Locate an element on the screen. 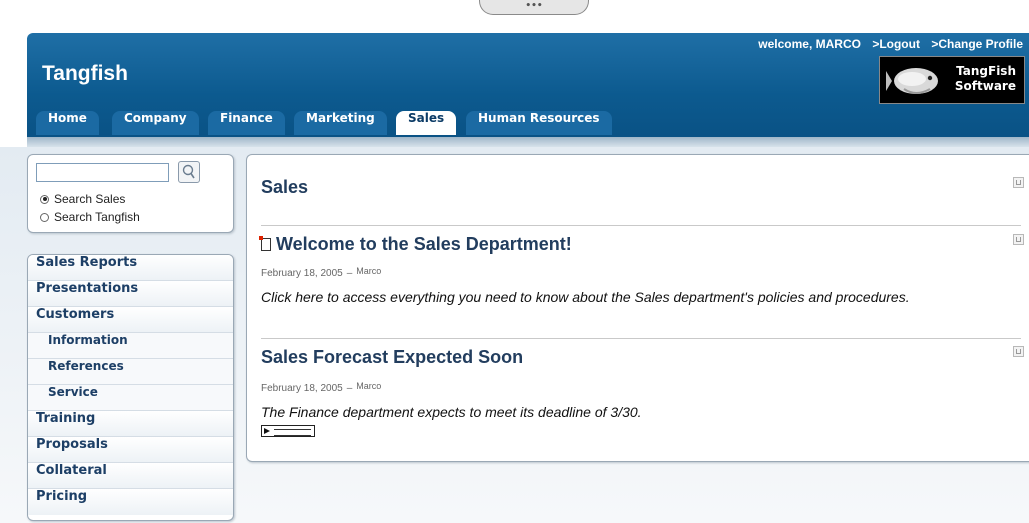 This screenshot has height=523, width=1029. tab-company: Company is located at coordinates (155, 123).